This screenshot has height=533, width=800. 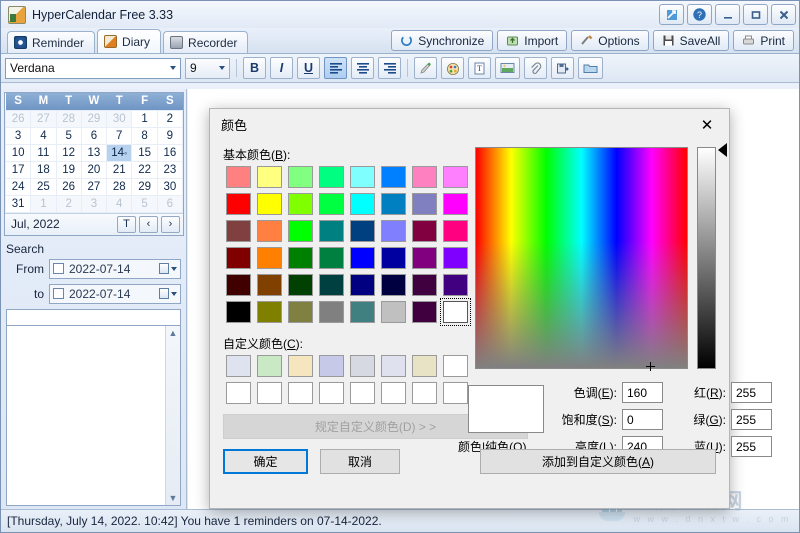 What do you see at coordinates (706, 258) in the screenshot?
I see `luminance-slider` at bounding box center [706, 258].